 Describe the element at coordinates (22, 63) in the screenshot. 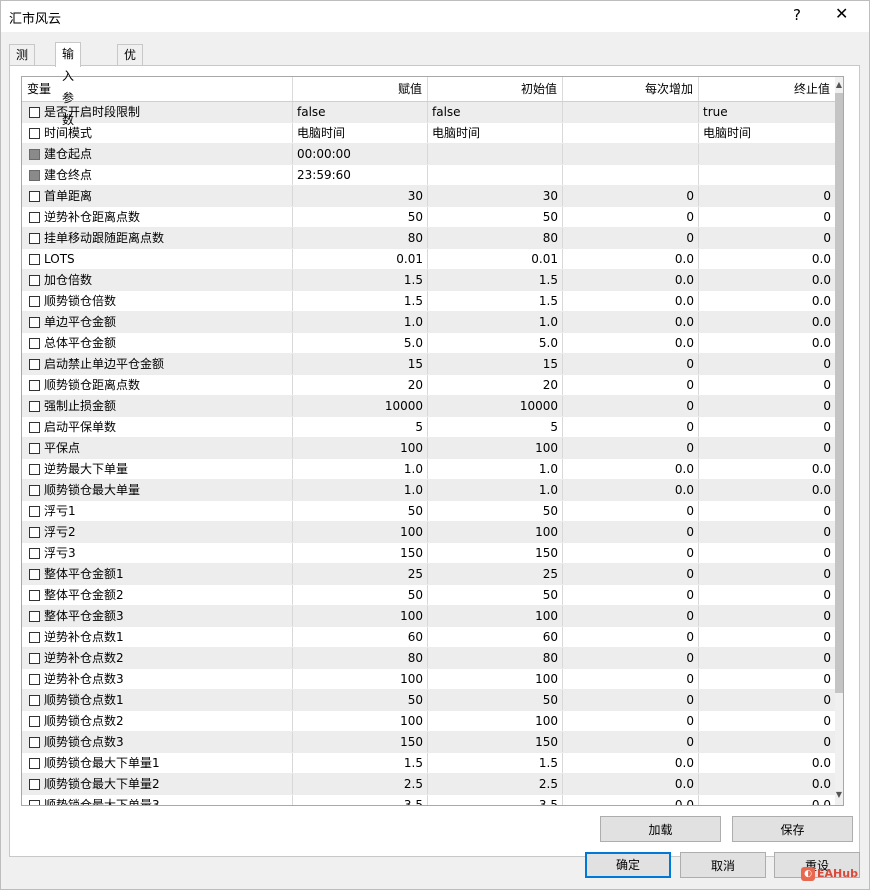

I see `tab-test: 测试` at that location.